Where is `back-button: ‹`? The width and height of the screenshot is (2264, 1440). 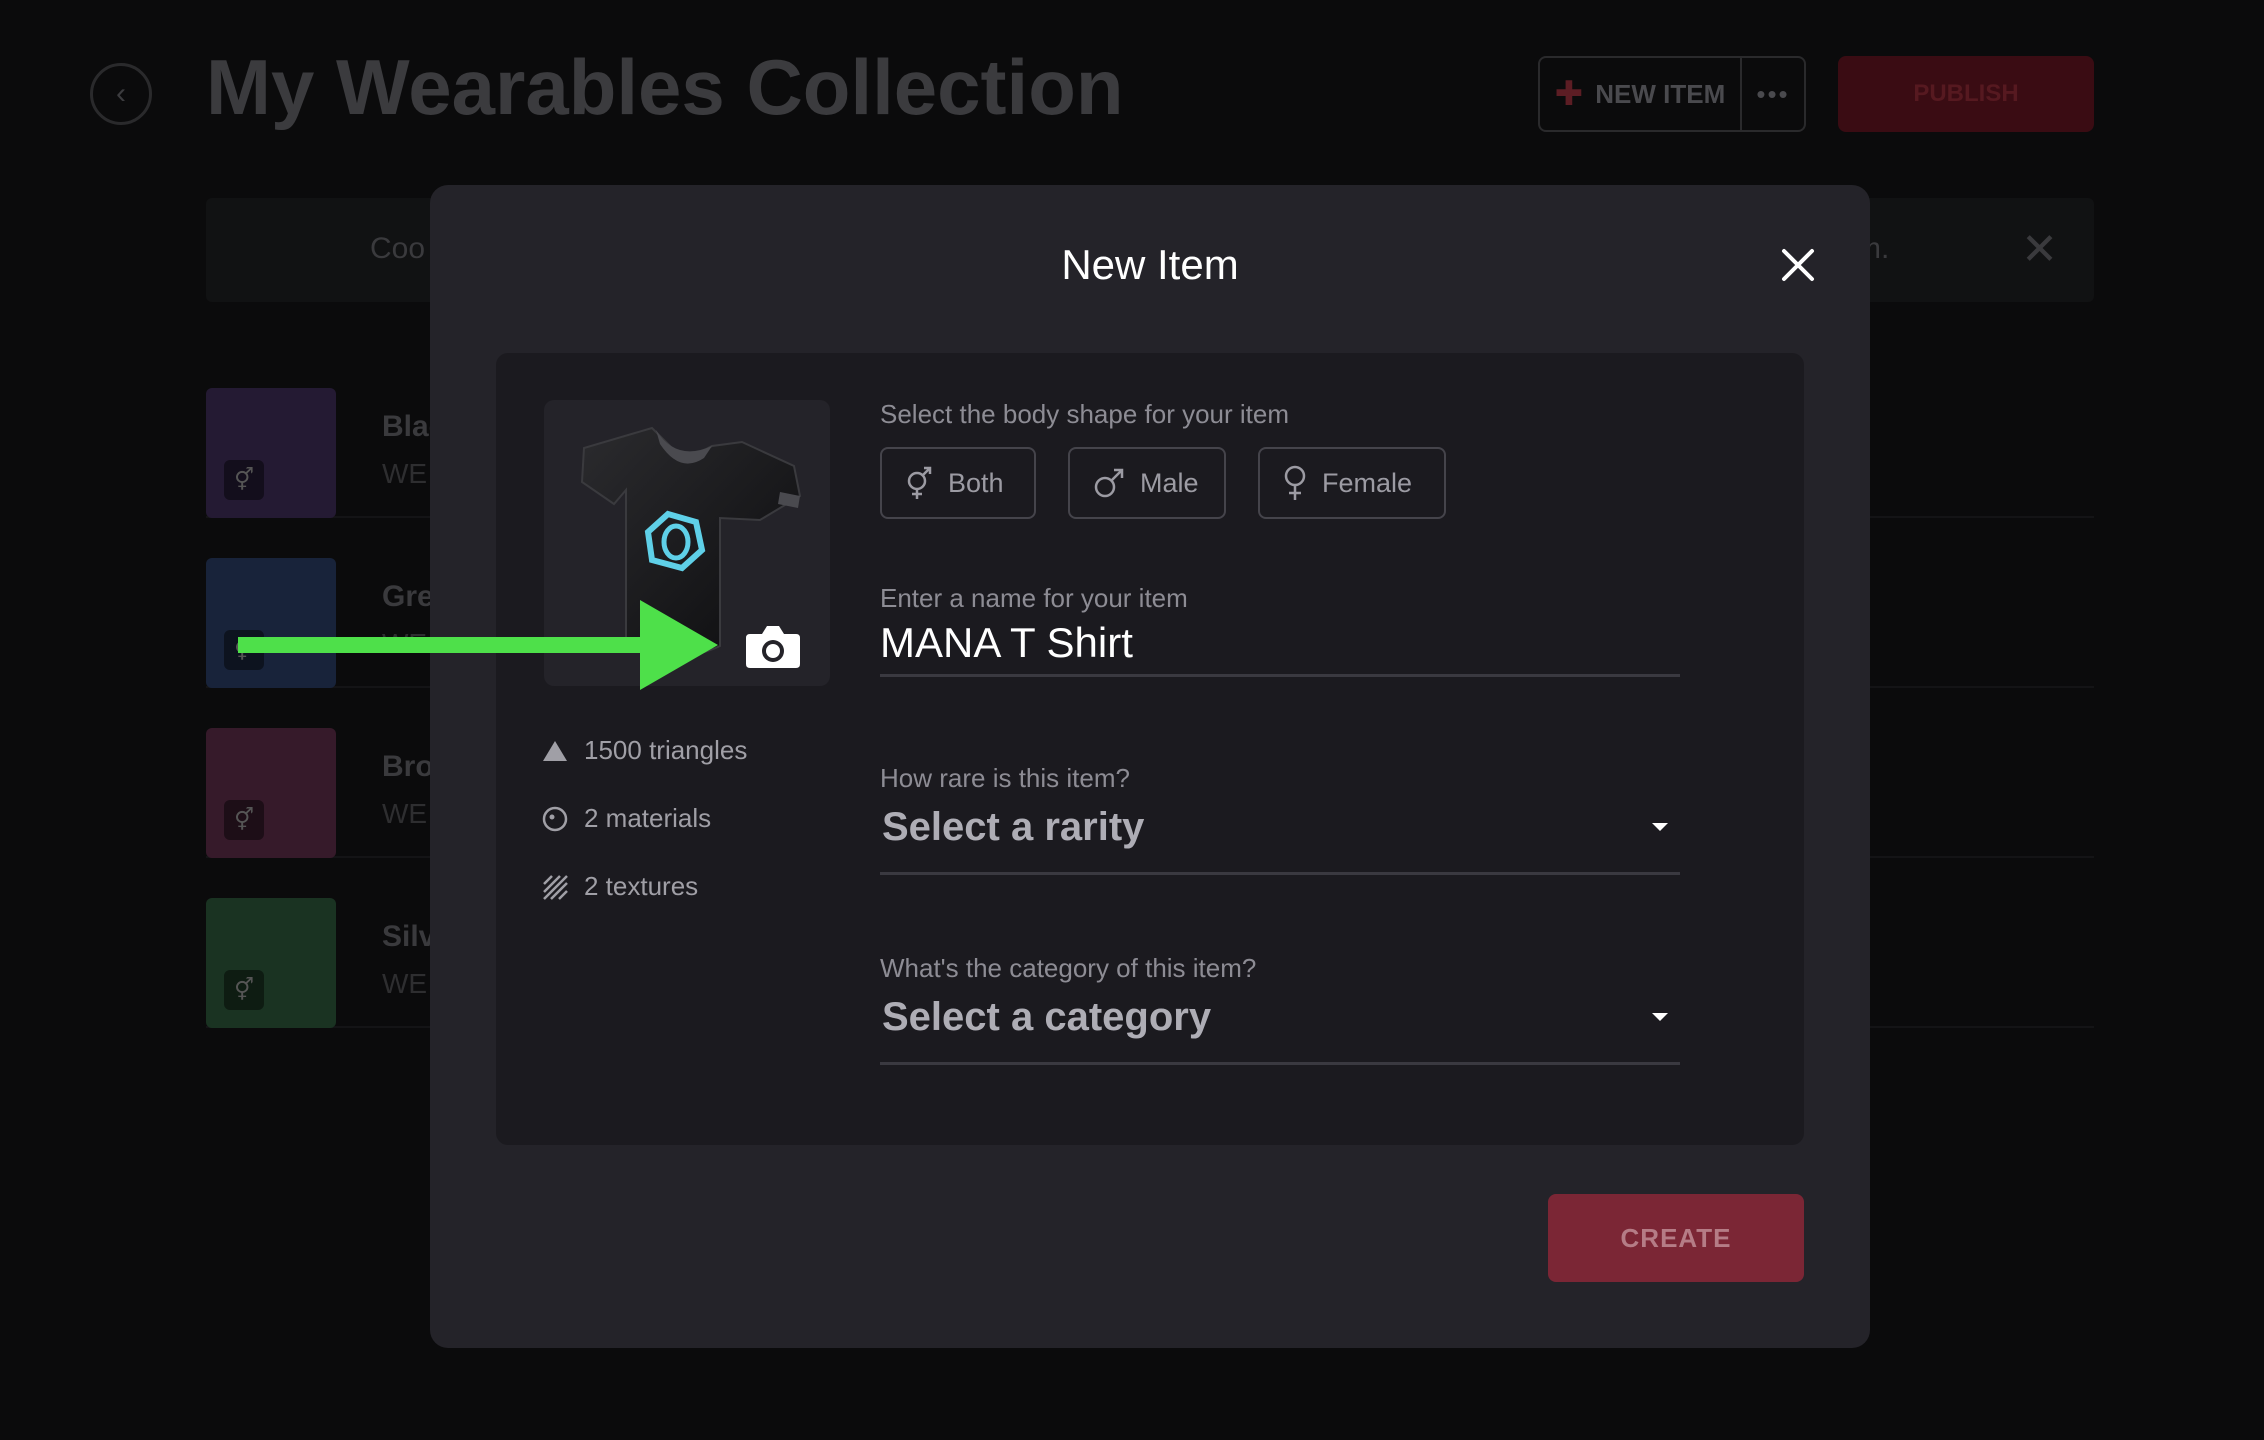
back-button: ‹ is located at coordinates (121, 94).